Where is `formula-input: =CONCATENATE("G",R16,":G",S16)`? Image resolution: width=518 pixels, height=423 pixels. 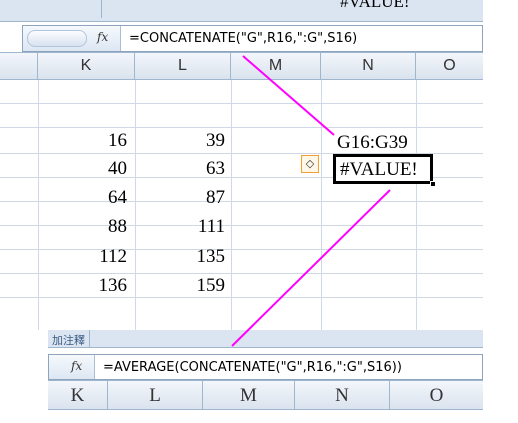
formula-input: =CONCATENATE("G",R16,":G",S16) is located at coordinates (243, 38).